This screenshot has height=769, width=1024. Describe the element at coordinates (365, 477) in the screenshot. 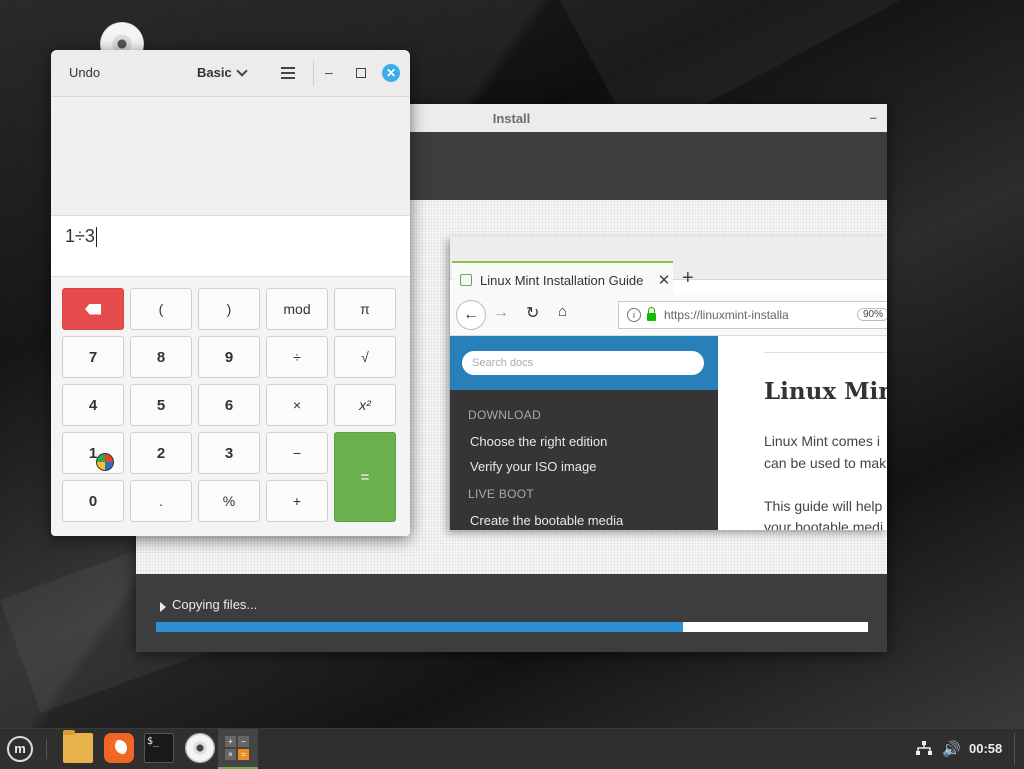

I see `equals-button: =` at that location.